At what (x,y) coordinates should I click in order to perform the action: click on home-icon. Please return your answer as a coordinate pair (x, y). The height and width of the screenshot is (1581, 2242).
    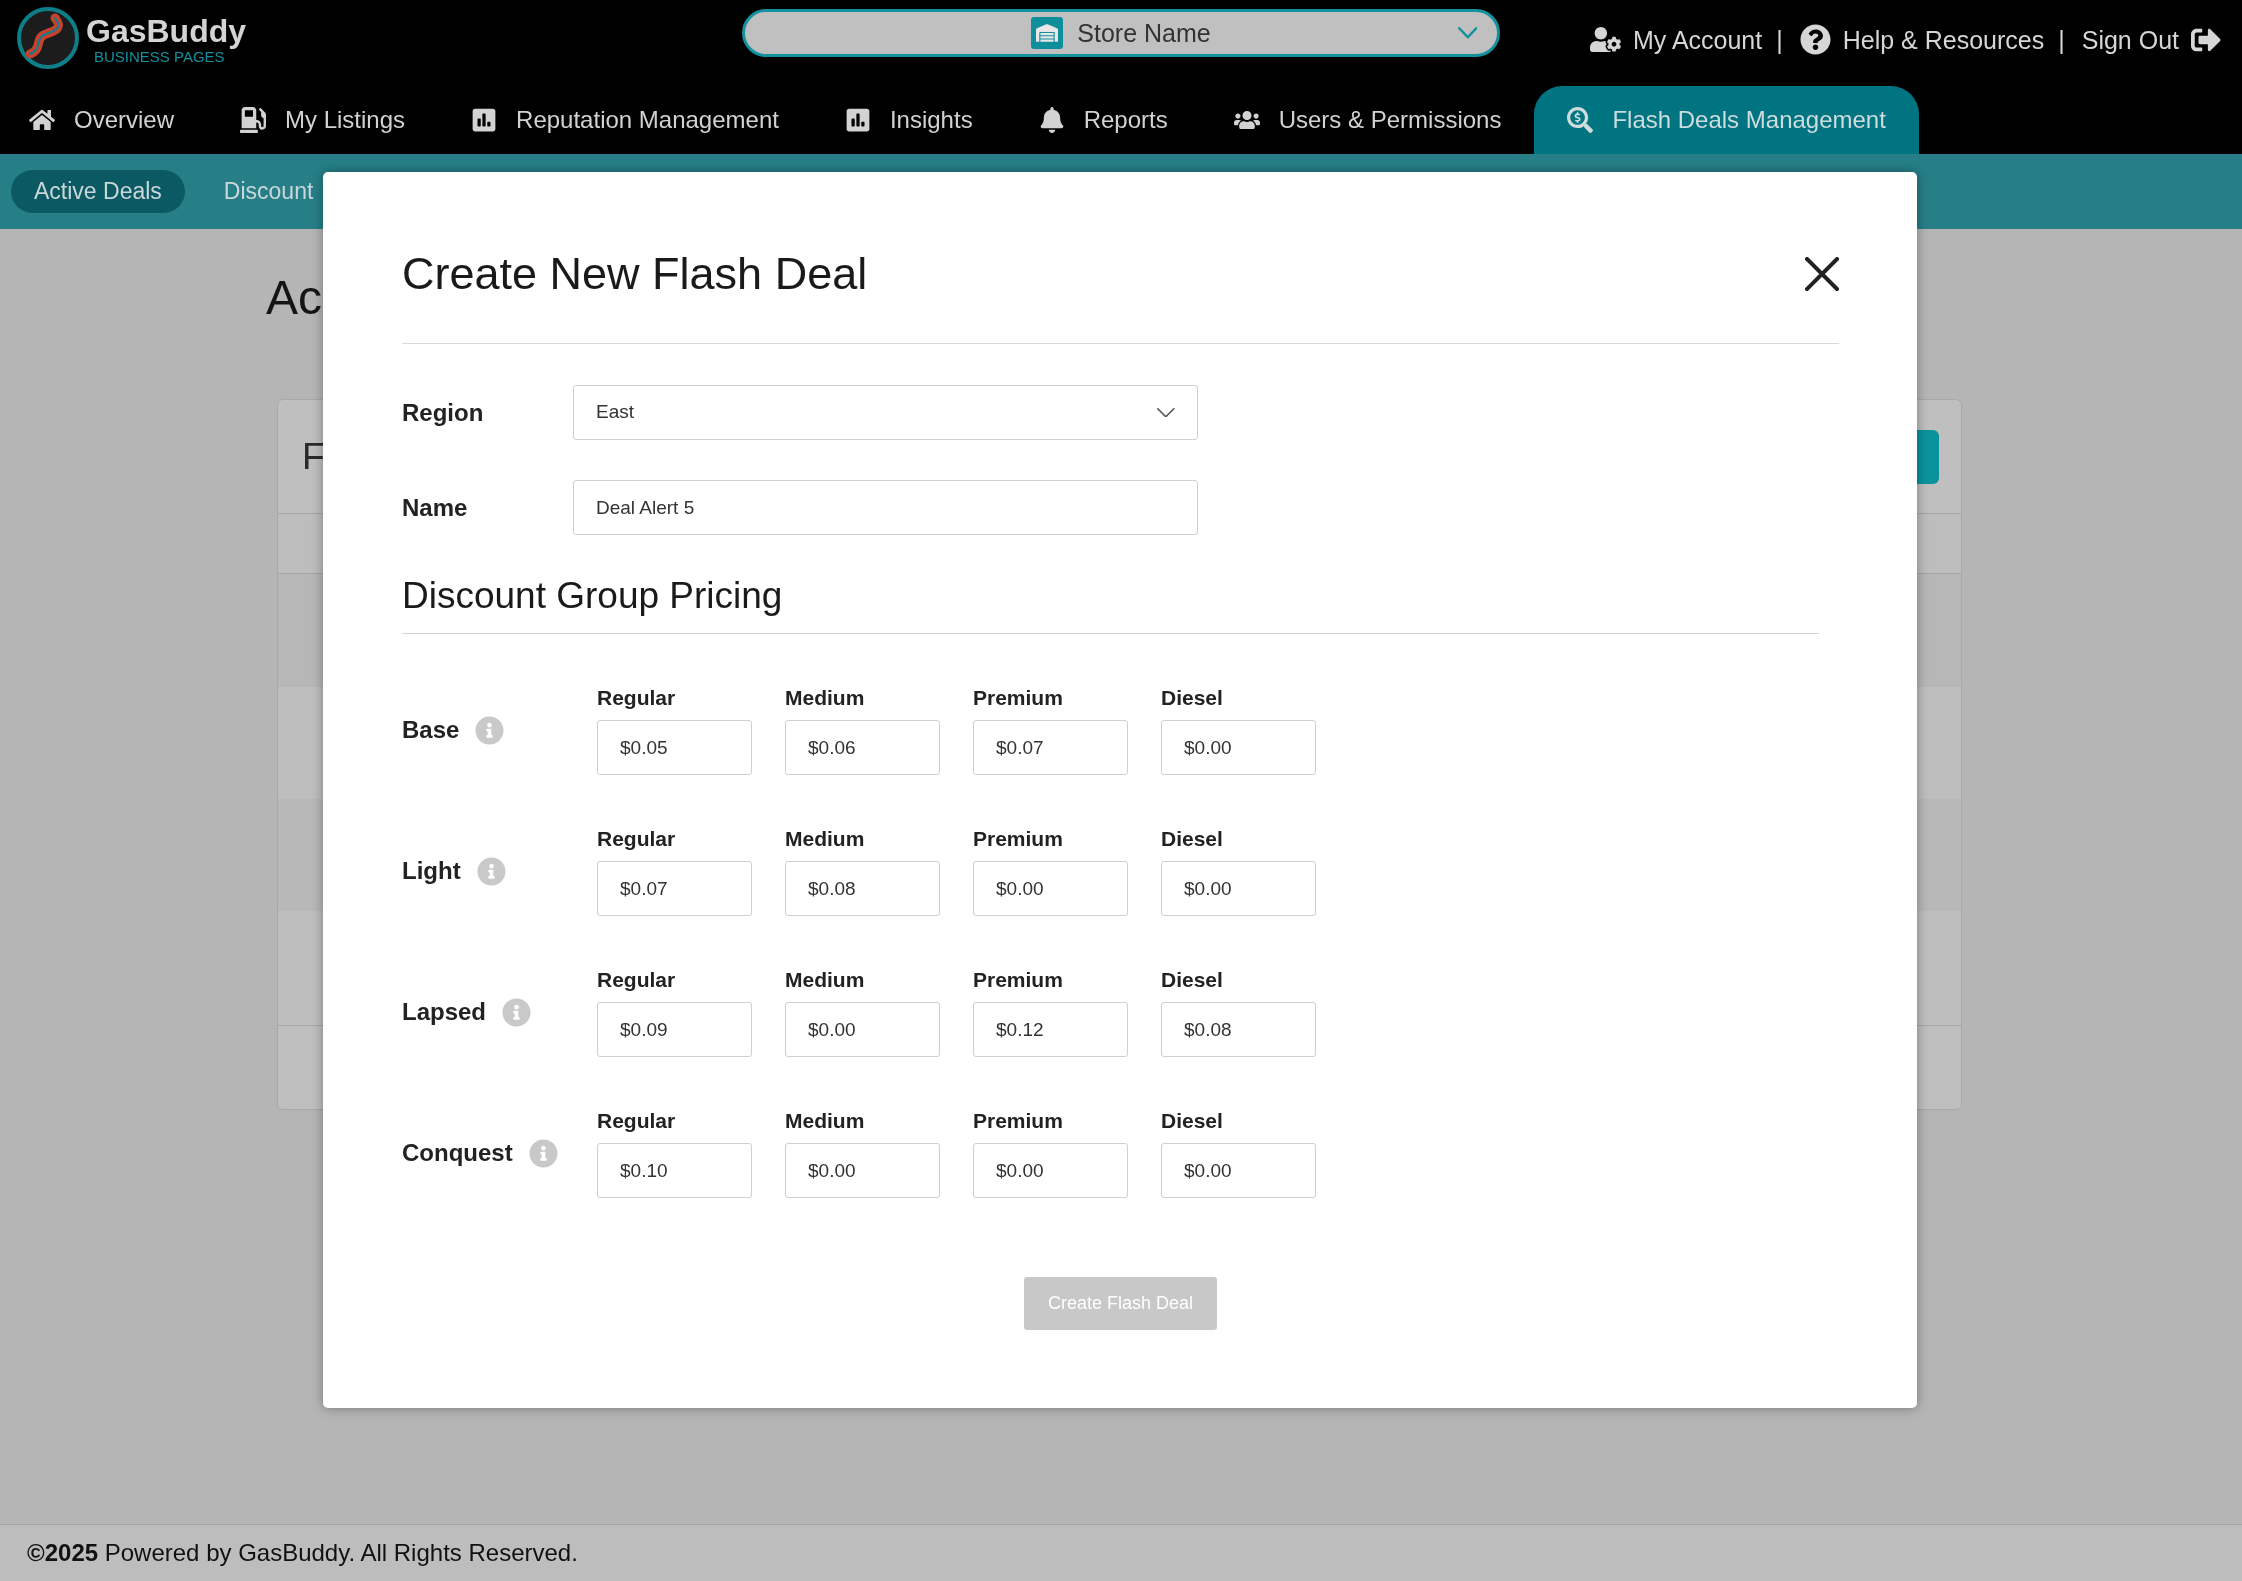
    Looking at the image, I should click on (42, 120).